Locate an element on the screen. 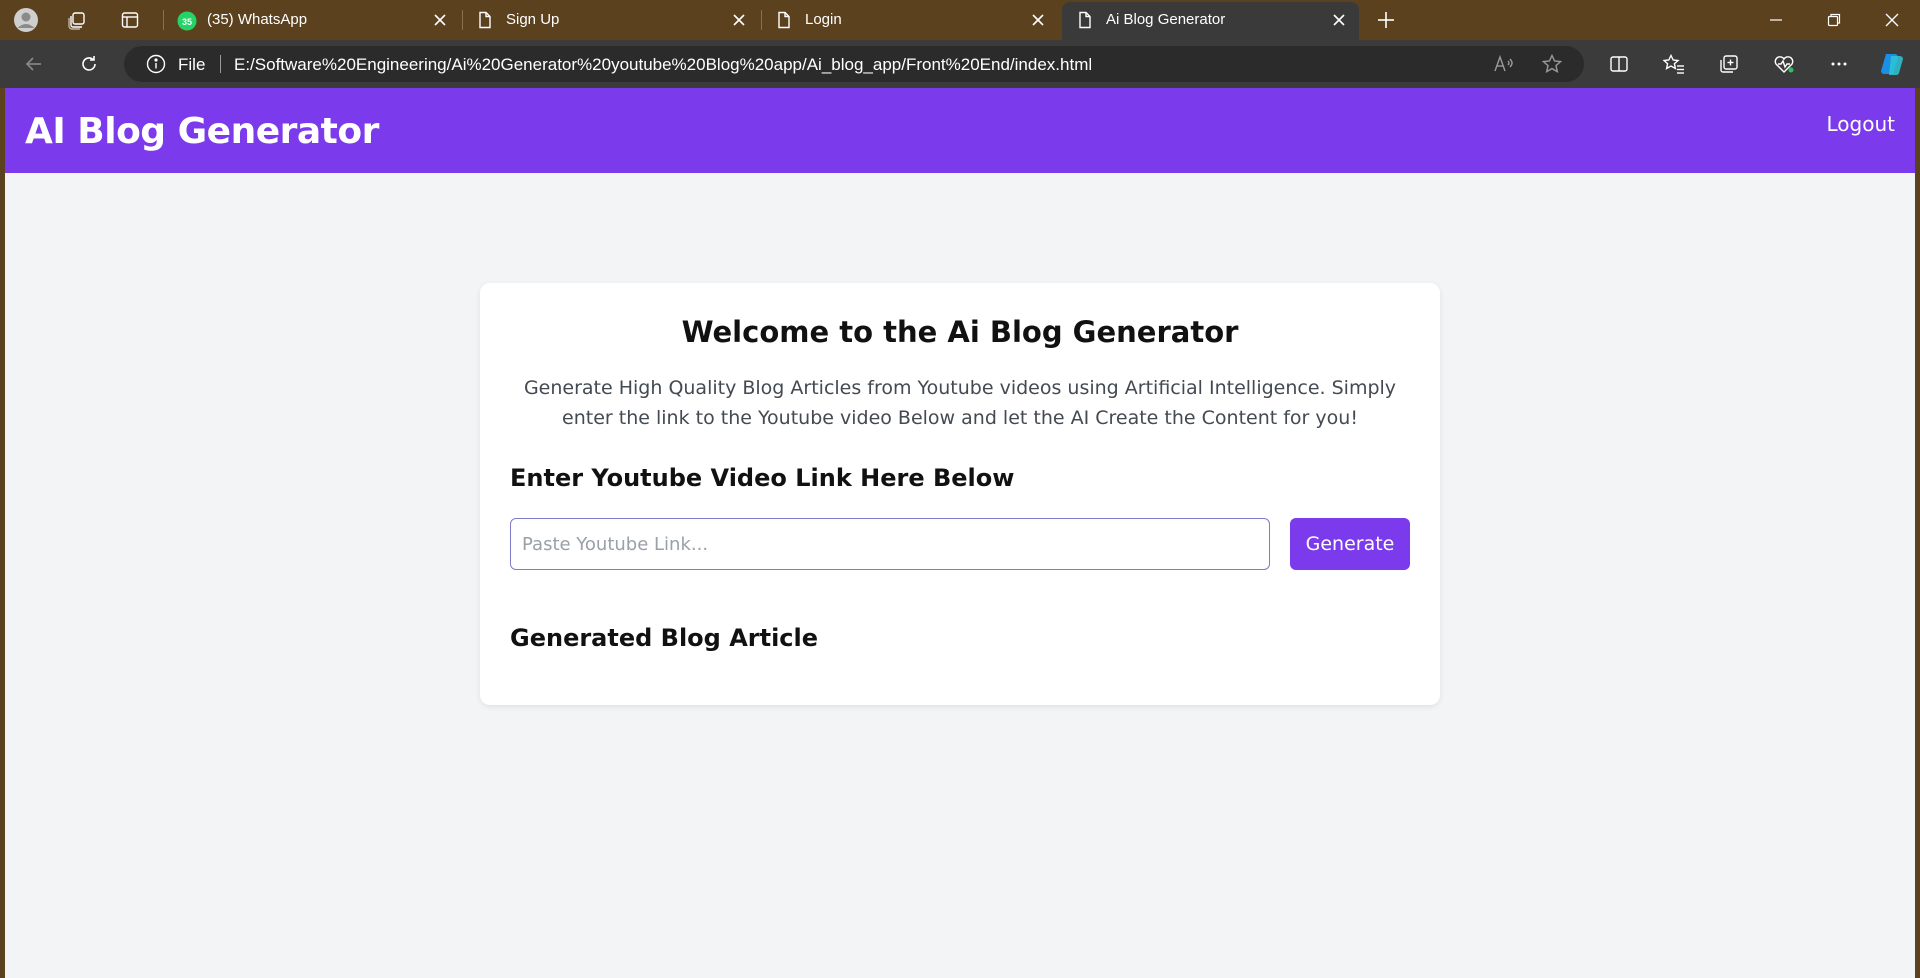 Image resolution: width=1920 pixels, height=978 pixels. collections-icon is located at coordinates (1729, 64).